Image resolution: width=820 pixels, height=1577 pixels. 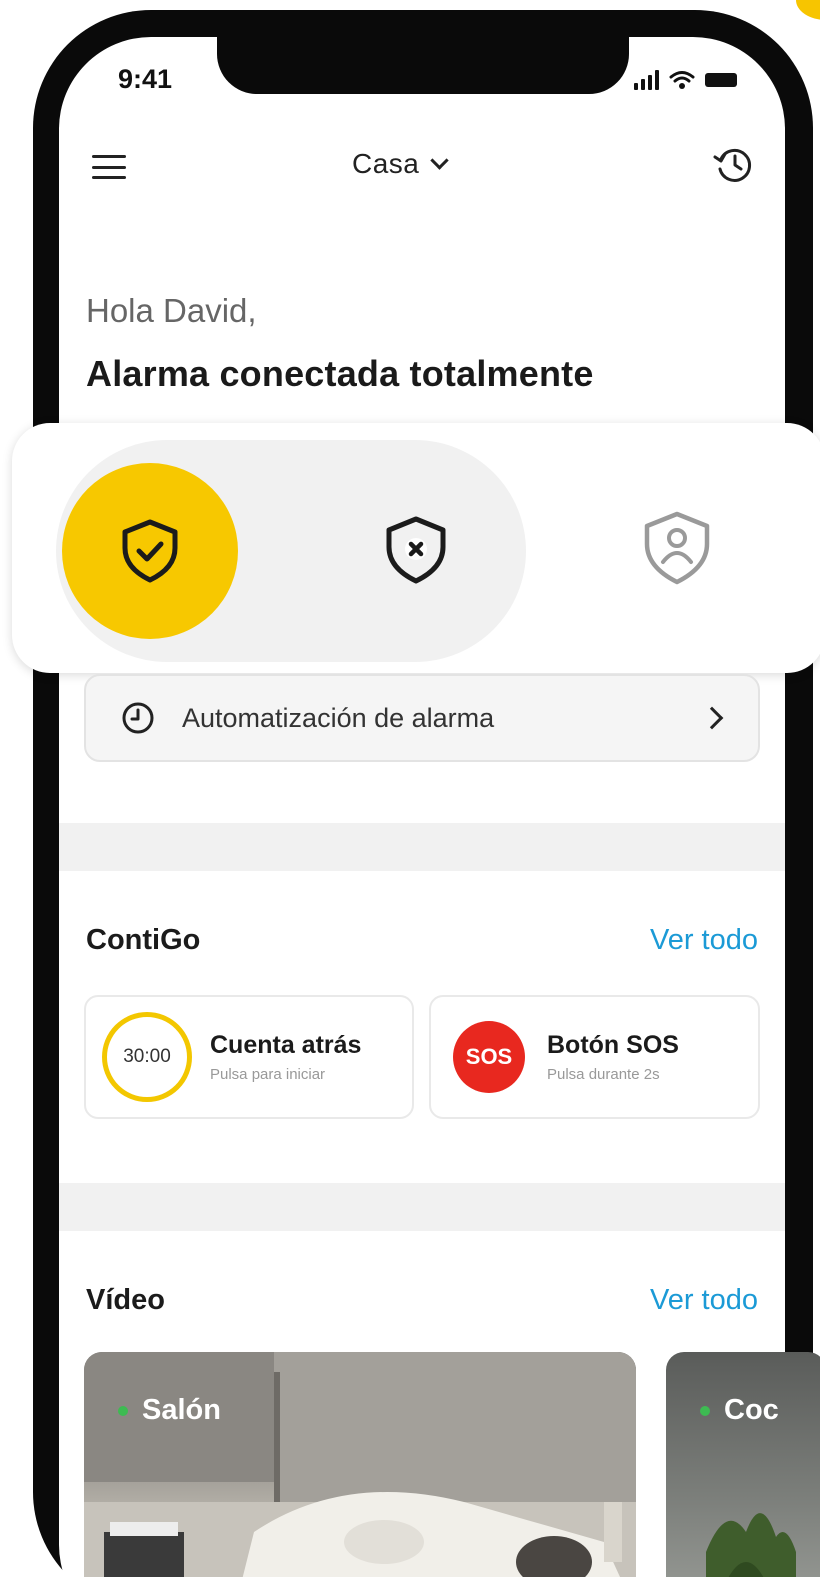 What do you see at coordinates (704, 1300) in the screenshot?
I see `video-see-all-link: Ver todo` at bounding box center [704, 1300].